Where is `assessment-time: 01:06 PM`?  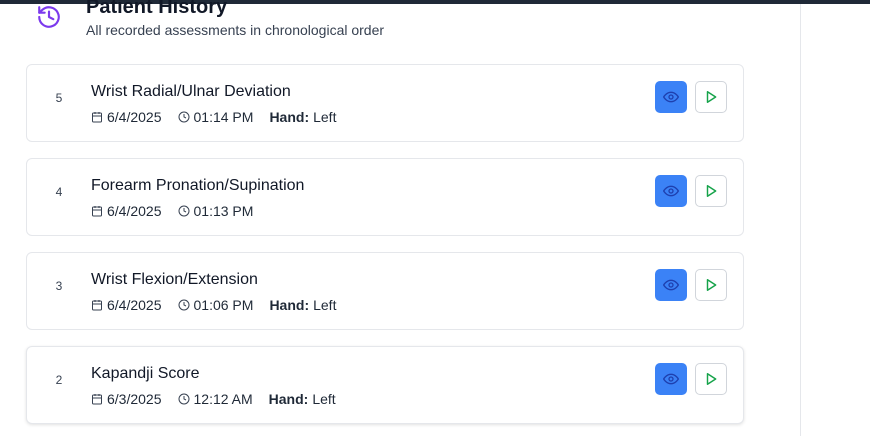 assessment-time: 01:06 PM is located at coordinates (216, 305).